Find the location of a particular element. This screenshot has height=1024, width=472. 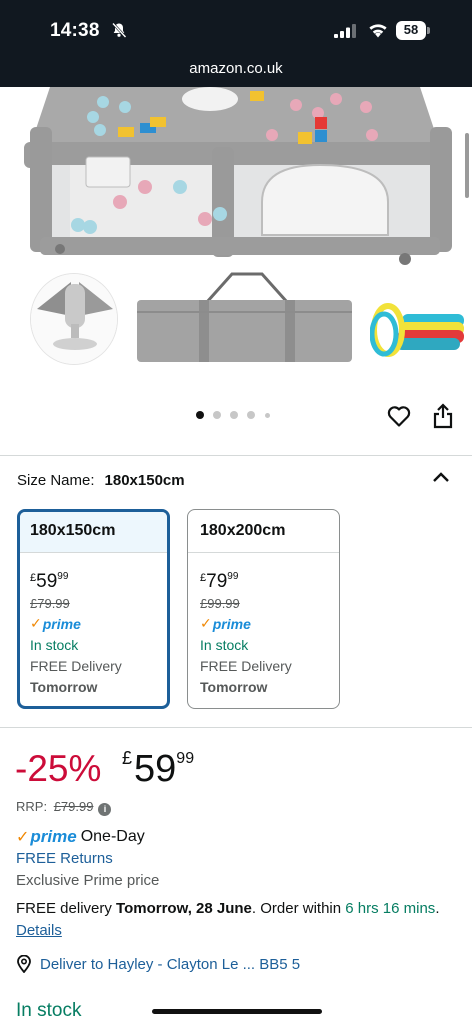

gallery-dot-active is located at coordinates (200, 415).